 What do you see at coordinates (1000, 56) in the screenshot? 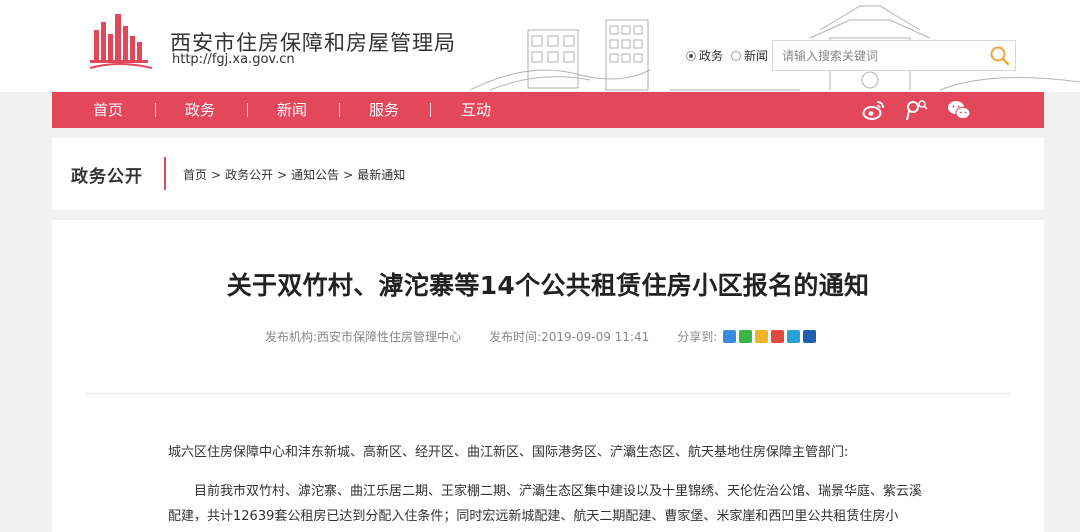
I see `search-icon` at bounding box center [1000, 56].